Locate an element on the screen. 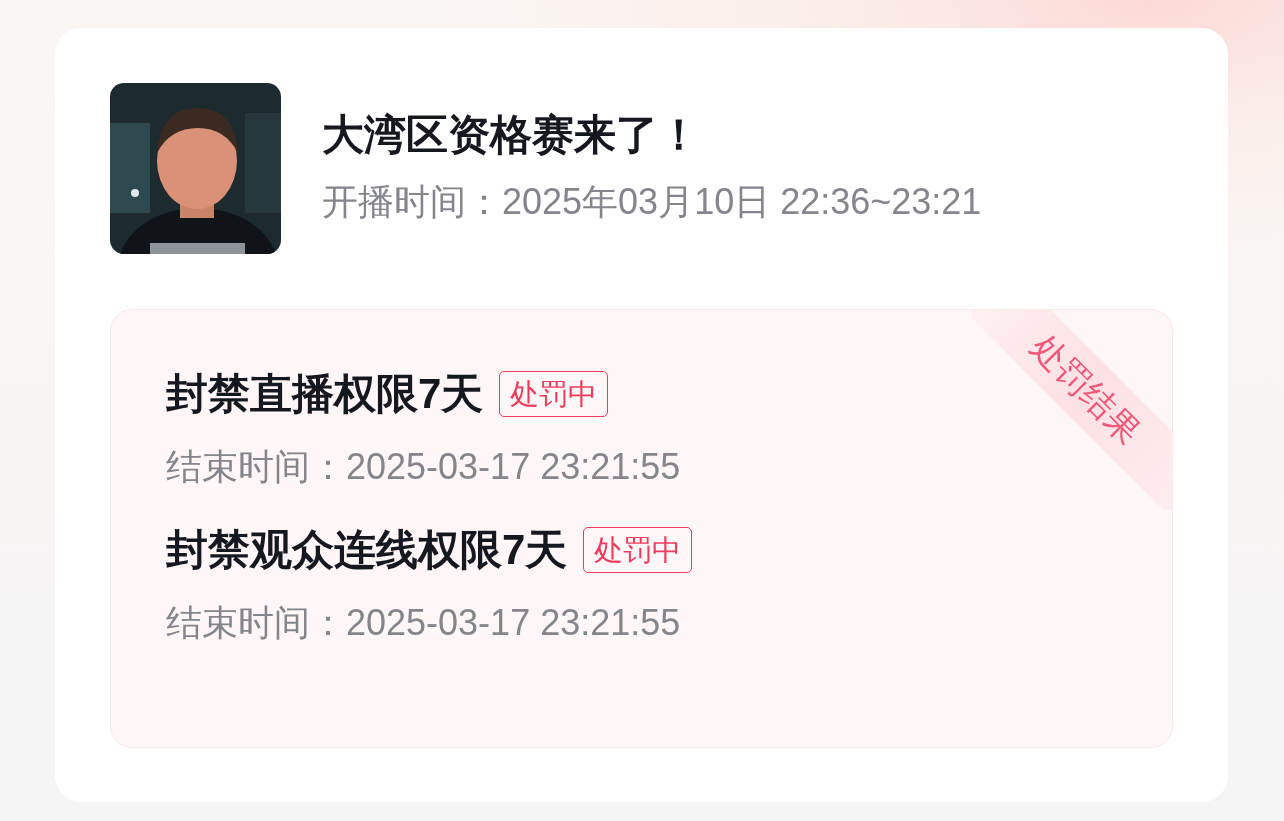 The width and height of the screenshot is (1284, 821). corner-ribbon: 处罚结果 is located at coordinates (1072, 410).